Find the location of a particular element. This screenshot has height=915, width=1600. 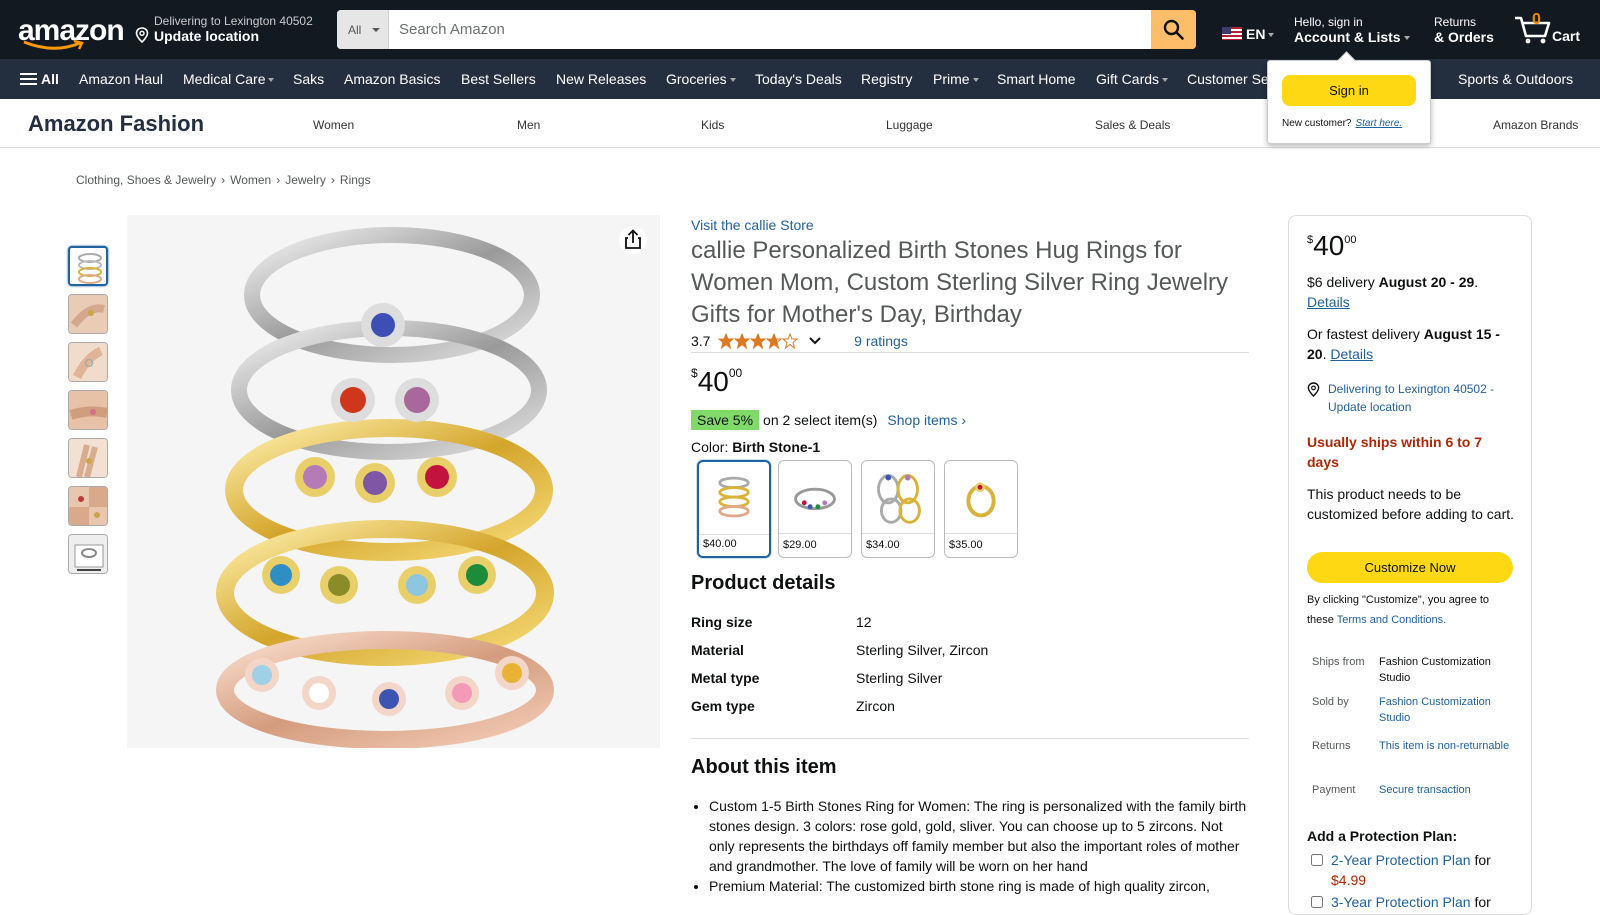

language-selector: EN is located at coordinates (1248, 34).